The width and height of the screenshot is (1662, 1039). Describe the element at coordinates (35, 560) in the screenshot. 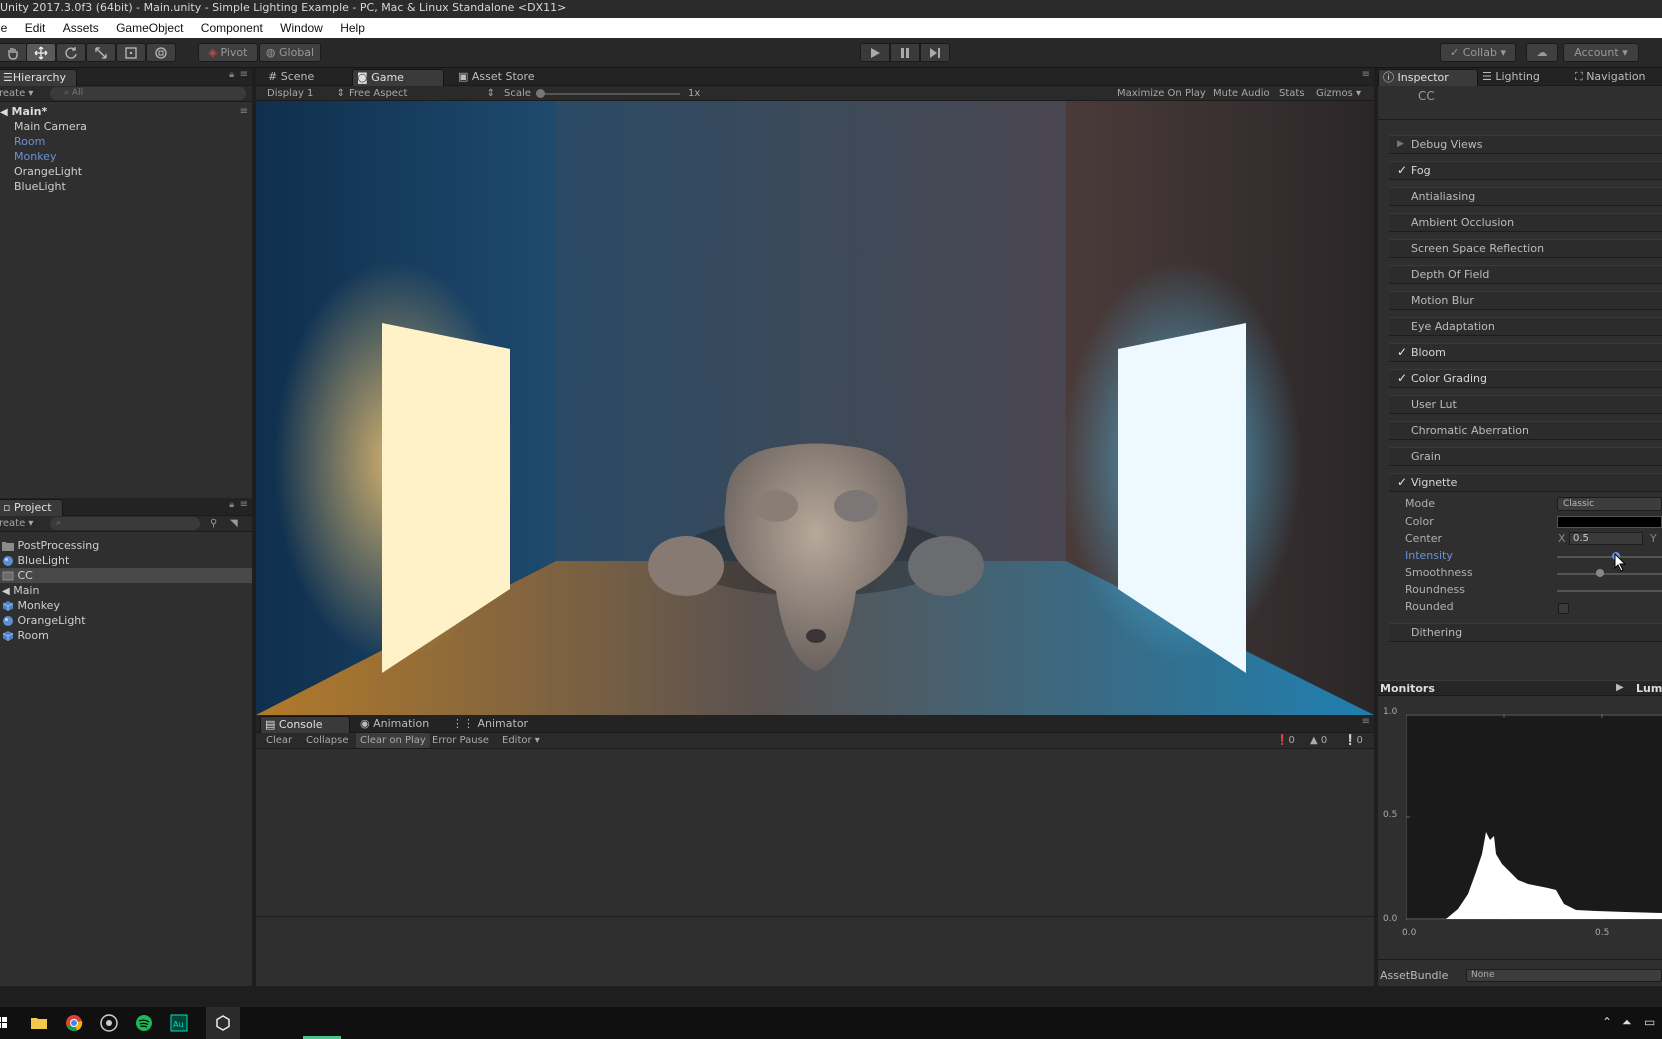

I see `project-item-bluelight: BlueLight` at that location.